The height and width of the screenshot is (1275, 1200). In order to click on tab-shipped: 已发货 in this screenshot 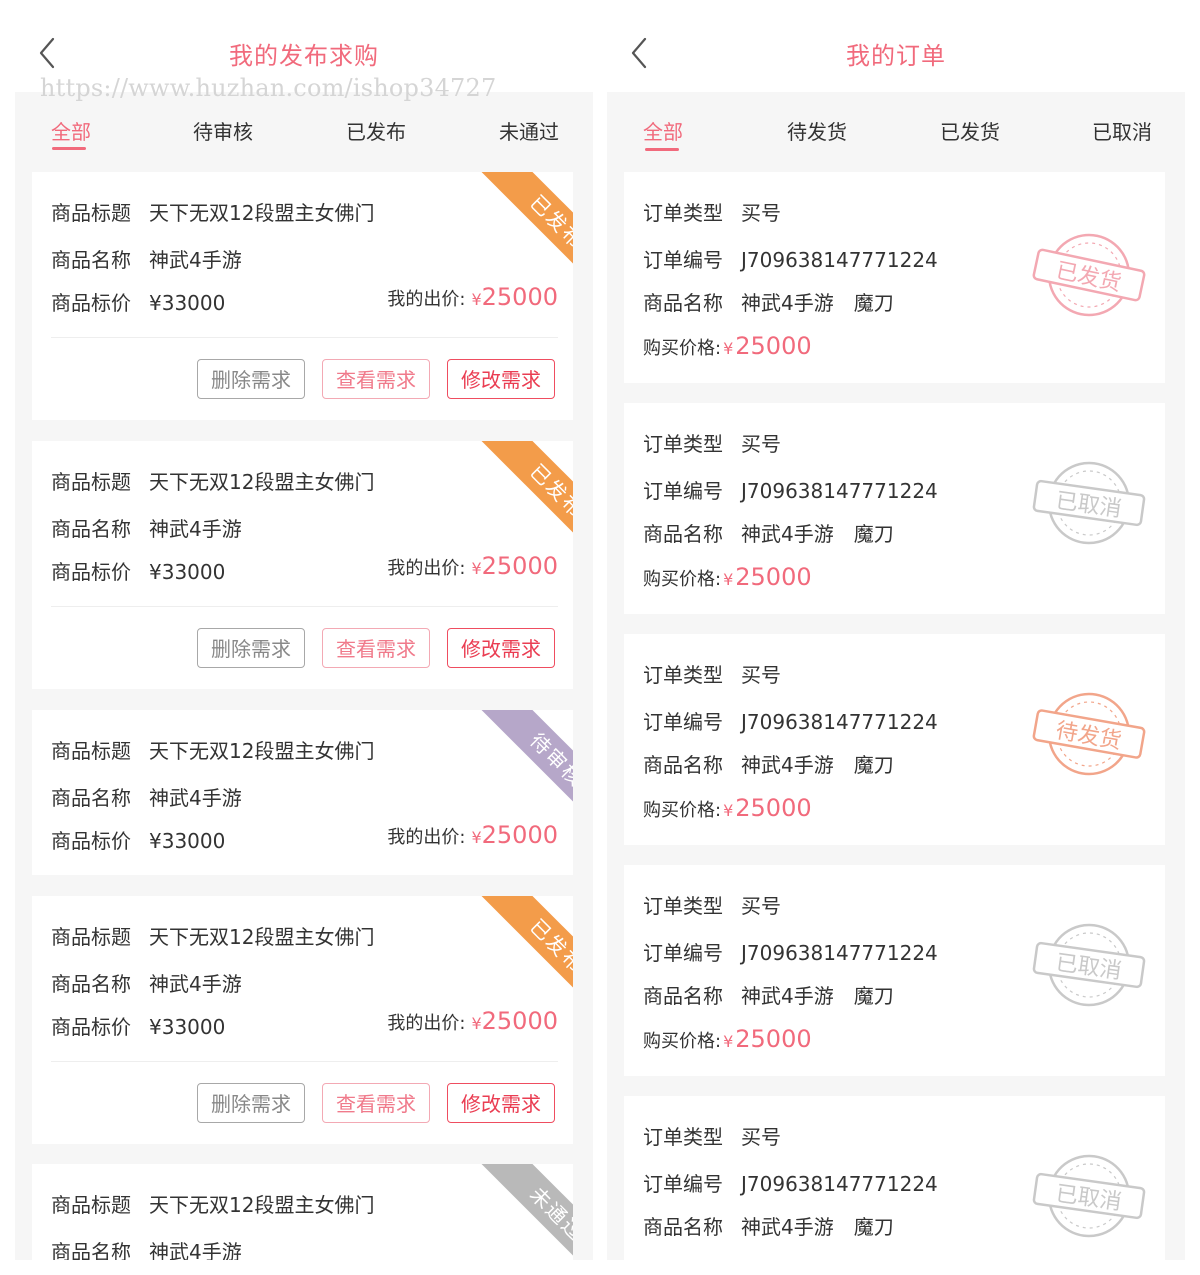, I will do `click(970, 130)`.